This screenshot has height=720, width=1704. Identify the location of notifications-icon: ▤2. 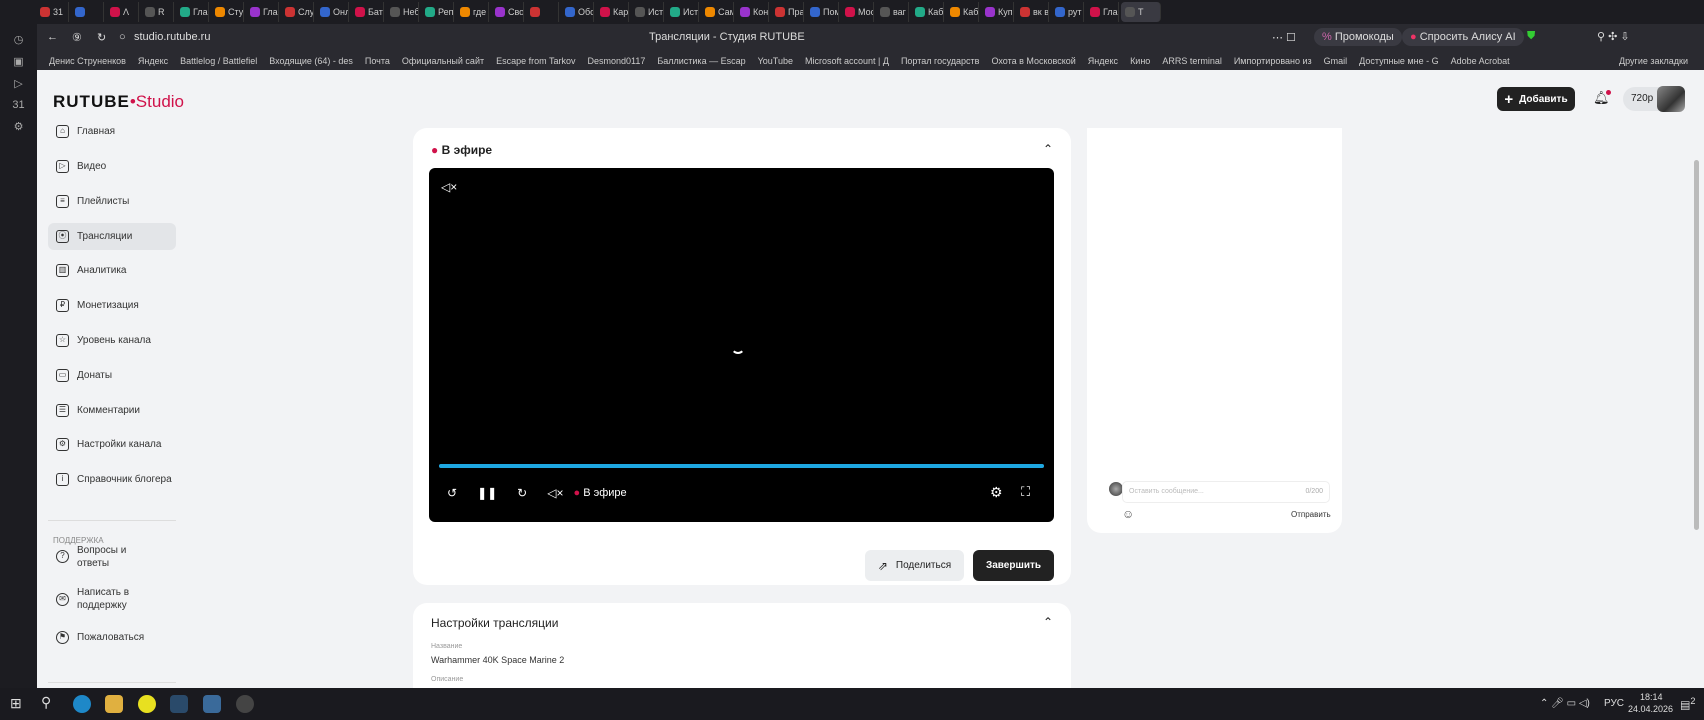
(1688, 704).